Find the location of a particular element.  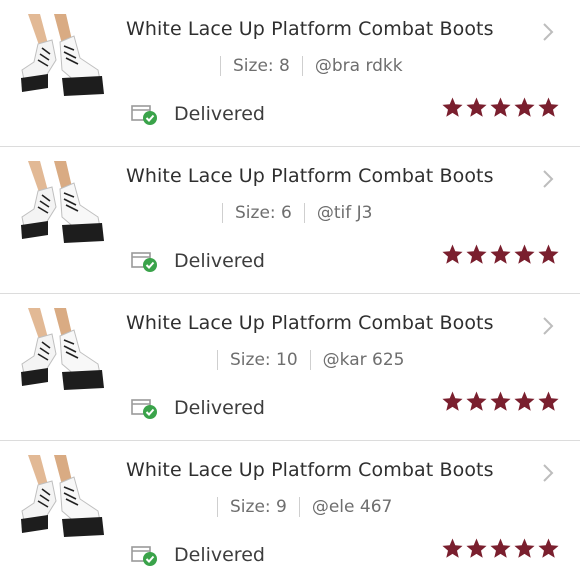

order-meta: Size: 9 @ele 467 is located at coordinates (298, 507).